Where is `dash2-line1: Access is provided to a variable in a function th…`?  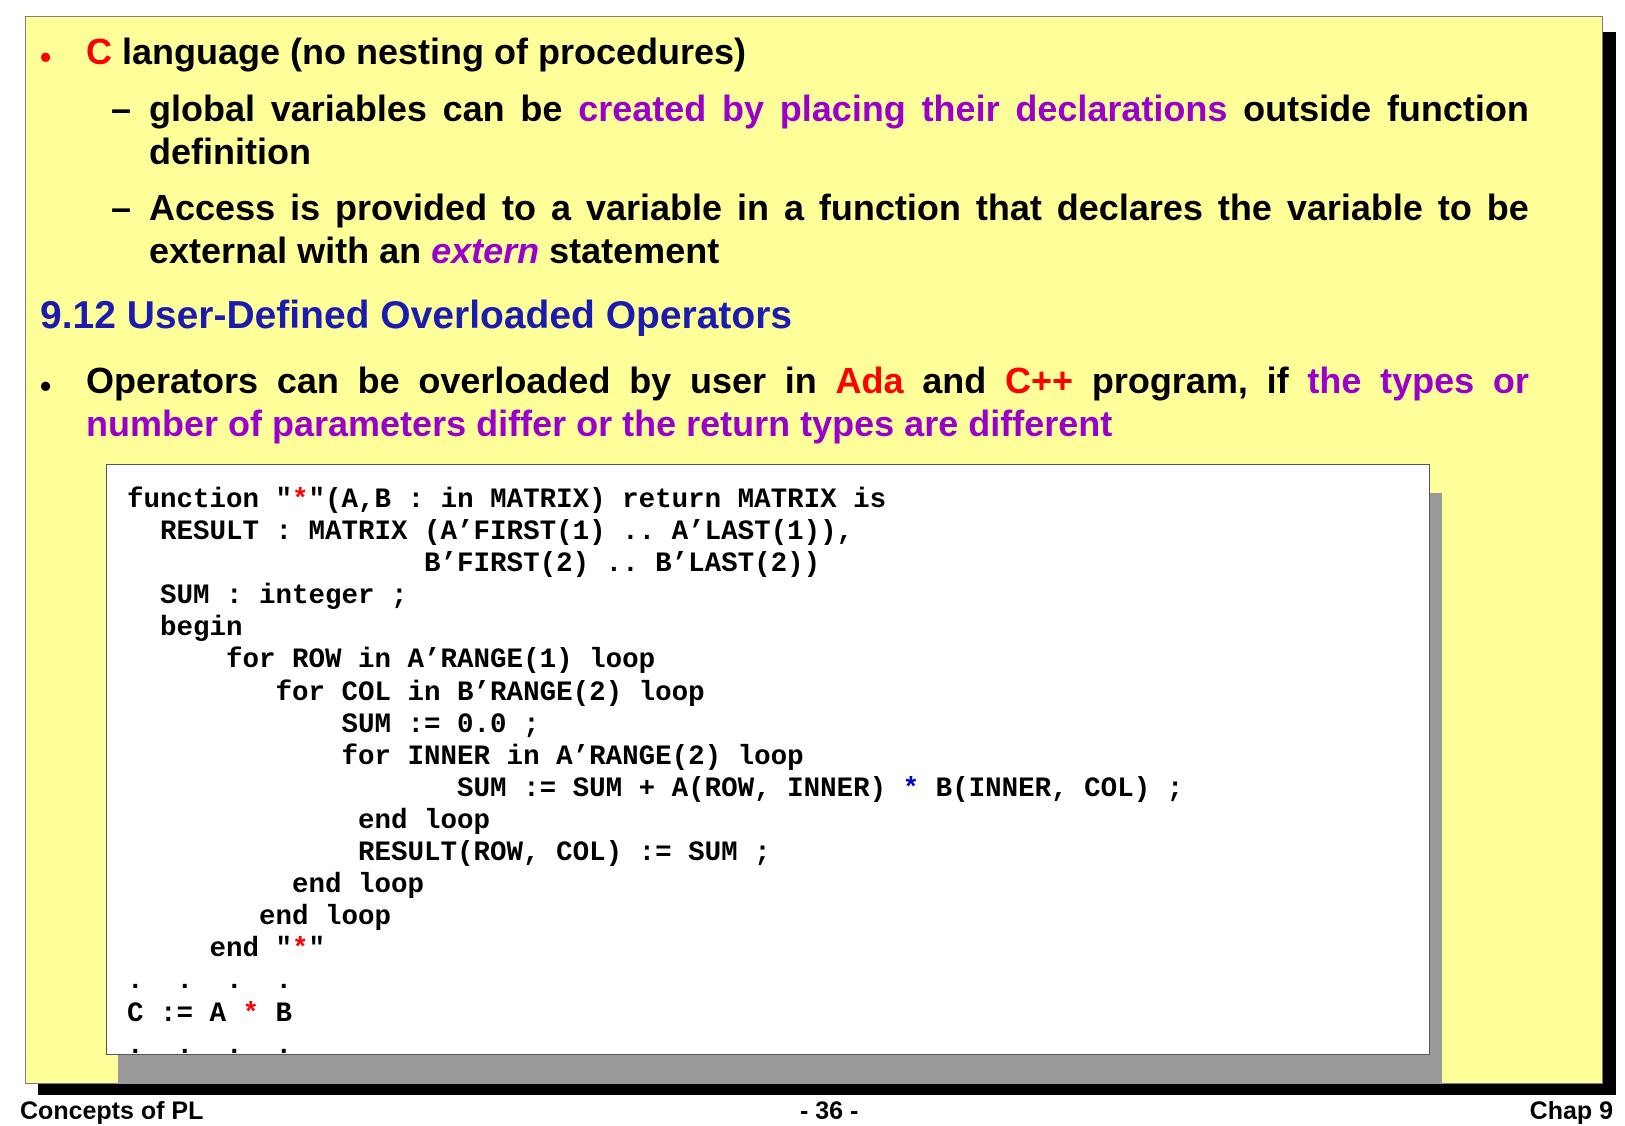 dash2-line1: Access is provided to a variable in a function th… is located at coordinates (839, 208).